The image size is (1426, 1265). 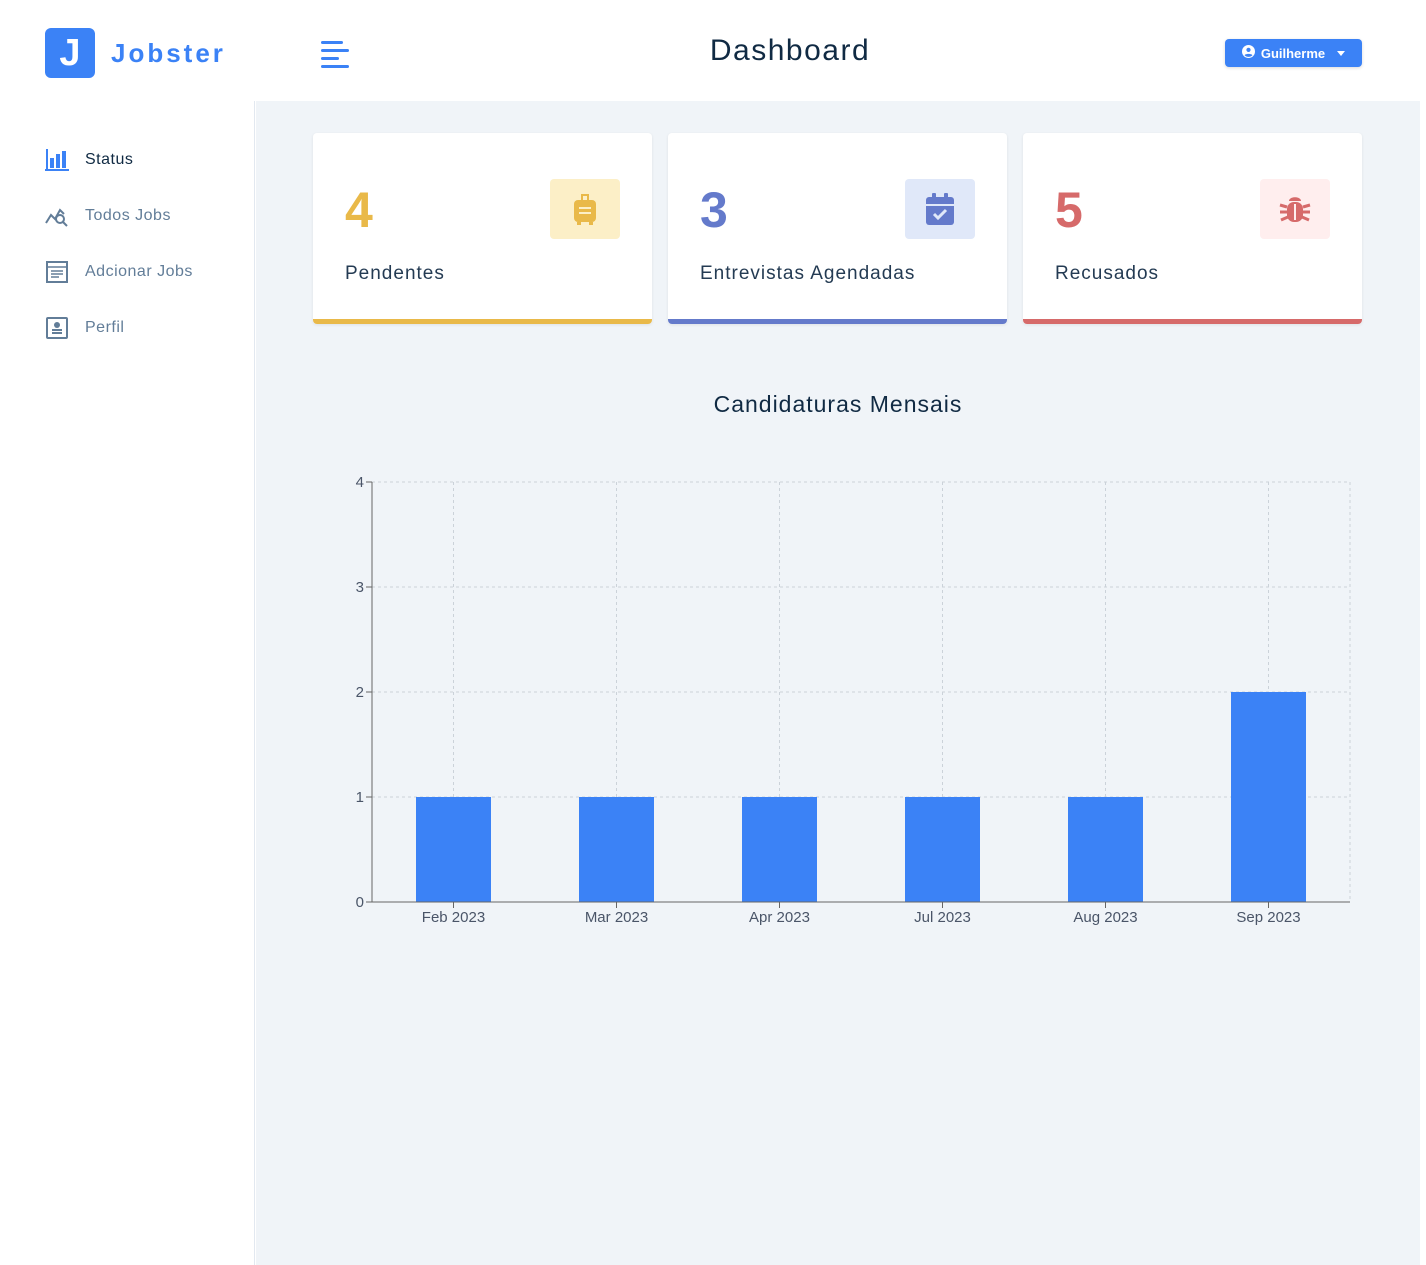 What do you see at coordinates (109, 159) in the screenshot?
I see `sidebar-item-label: Status` at bounding box center [109, 159].